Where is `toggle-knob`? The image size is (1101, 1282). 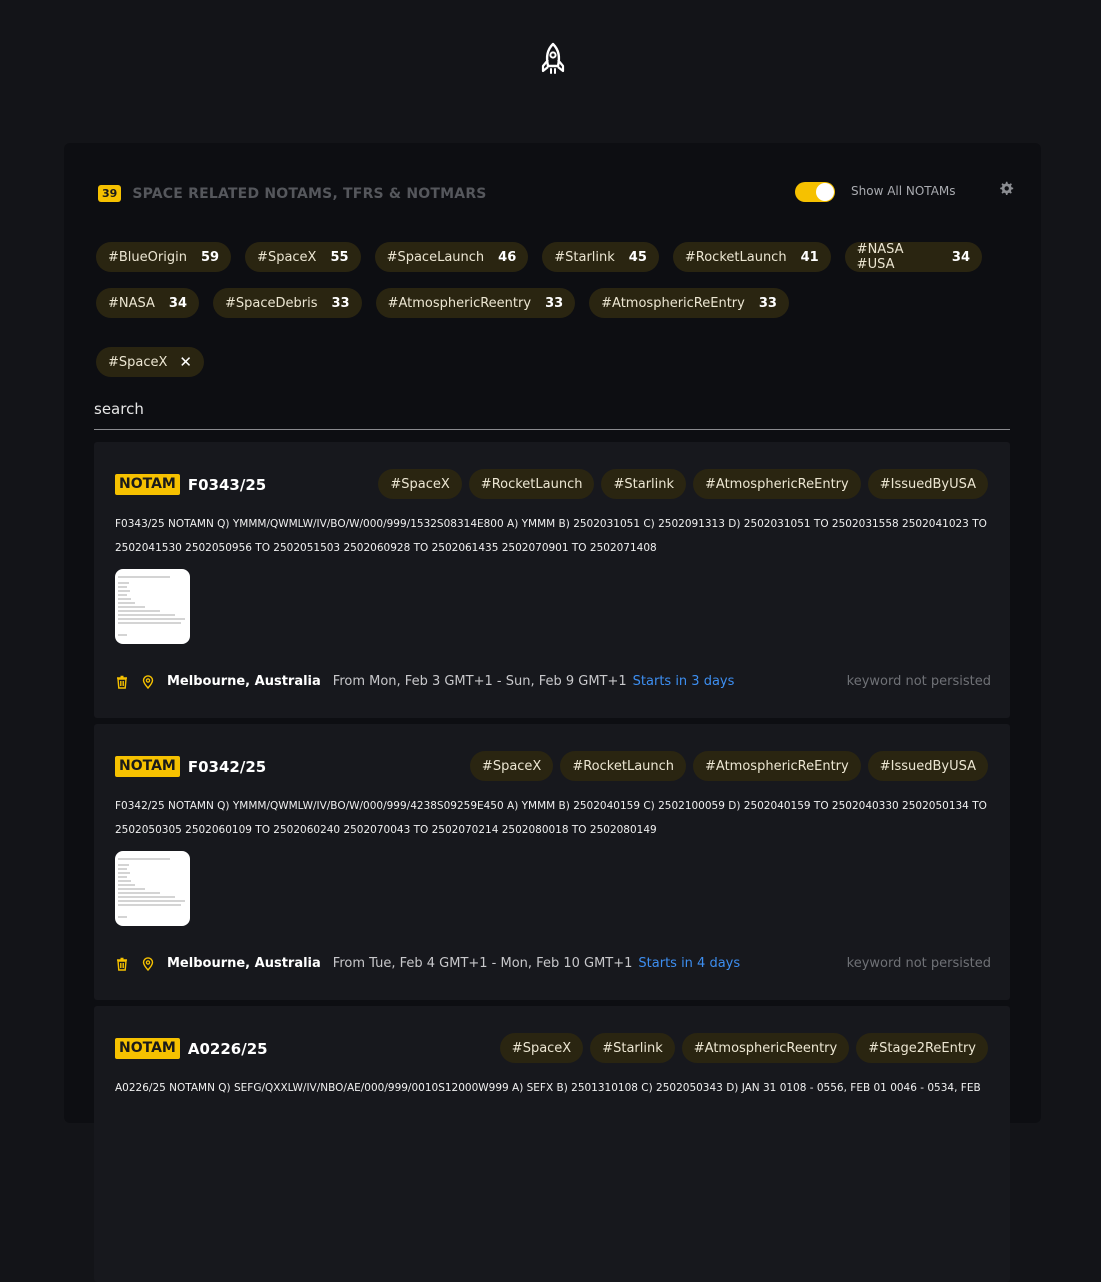
toggle-knob is located at coordinates (825, 192).